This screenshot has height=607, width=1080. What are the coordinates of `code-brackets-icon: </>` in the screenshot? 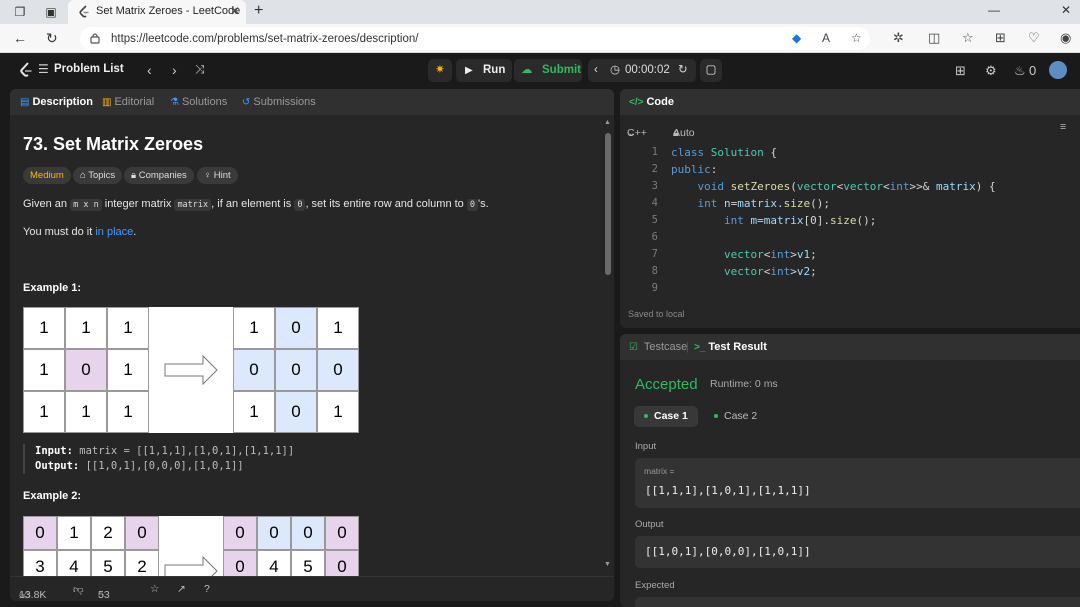 It's located at (636, 102).